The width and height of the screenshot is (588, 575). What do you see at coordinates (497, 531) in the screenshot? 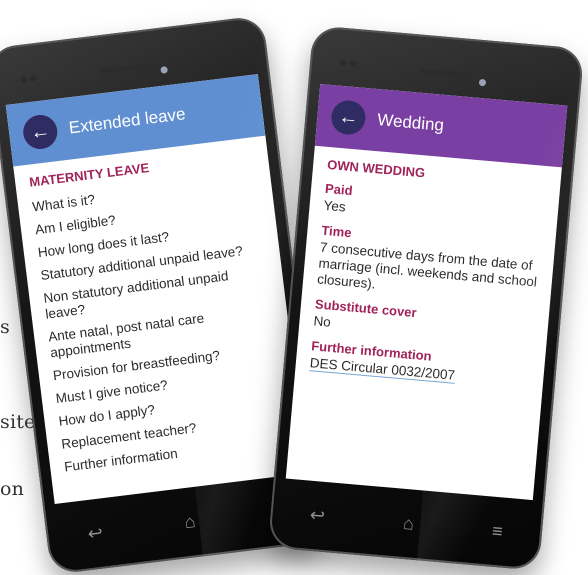
I see `nav-menu-icon: ≡` at bounding box center [497, 531].